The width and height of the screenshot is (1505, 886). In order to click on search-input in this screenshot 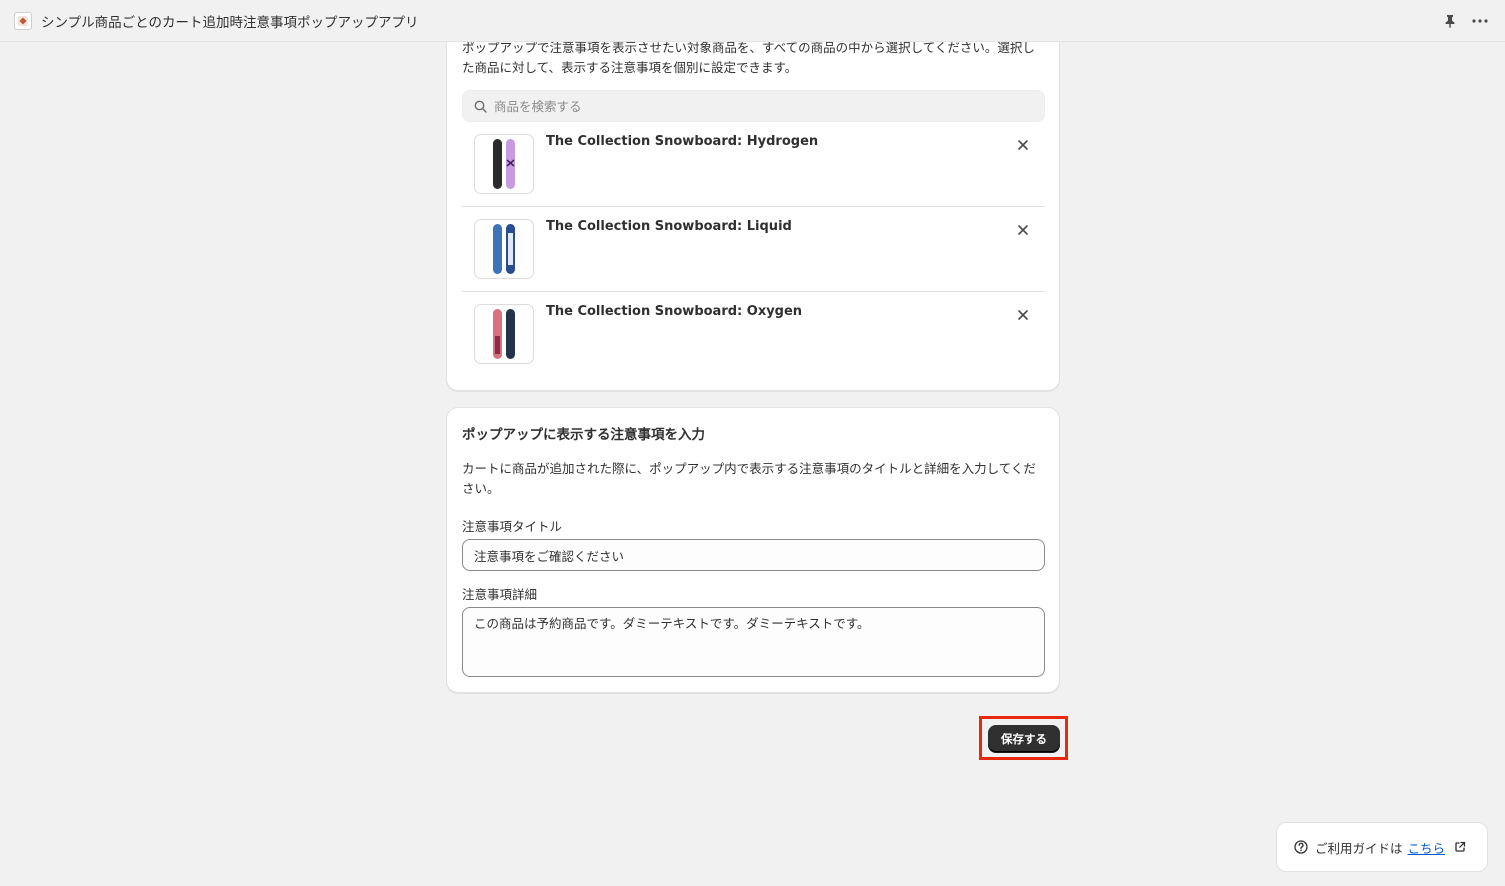, I will do `click(754, 106)`.